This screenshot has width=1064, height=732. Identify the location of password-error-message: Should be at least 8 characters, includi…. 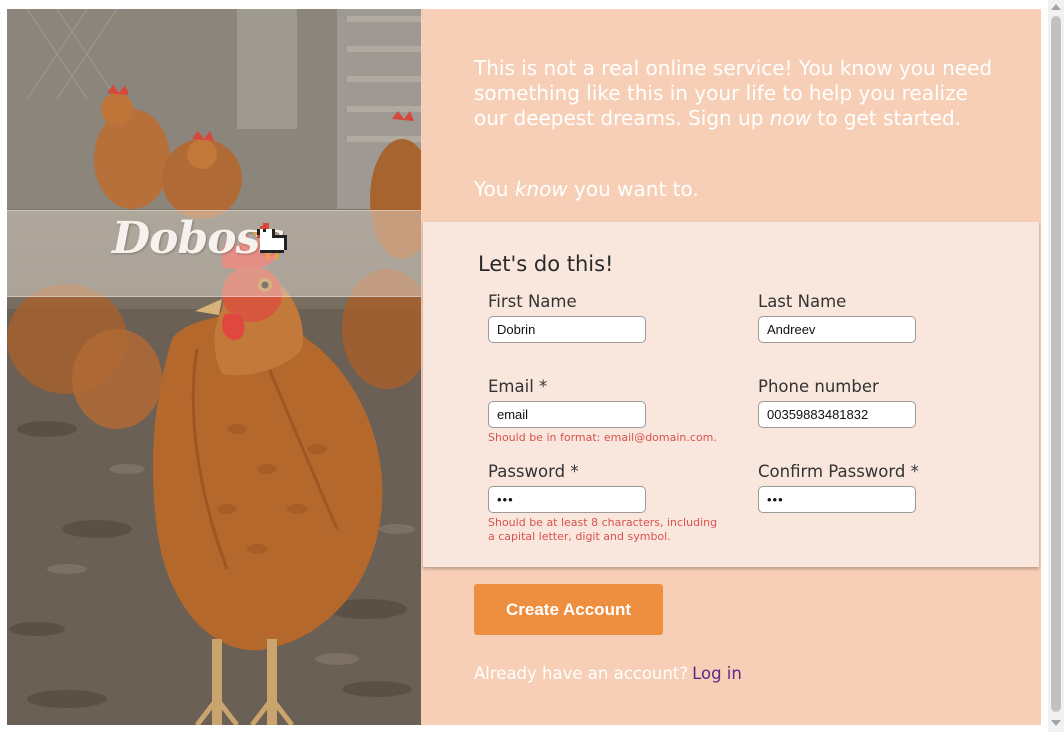
(603, 529).